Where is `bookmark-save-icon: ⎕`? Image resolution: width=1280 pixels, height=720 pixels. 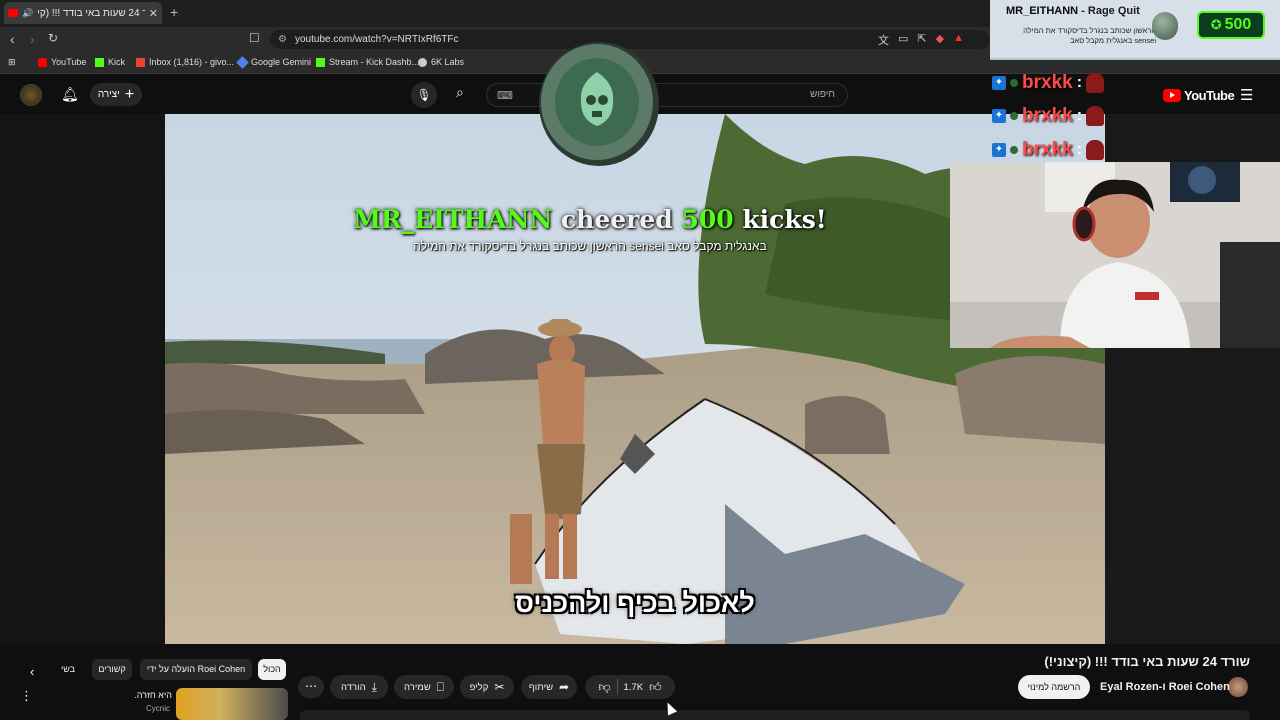
bookmark-save-icon: ⎕ is located at coordinates (440, 686).